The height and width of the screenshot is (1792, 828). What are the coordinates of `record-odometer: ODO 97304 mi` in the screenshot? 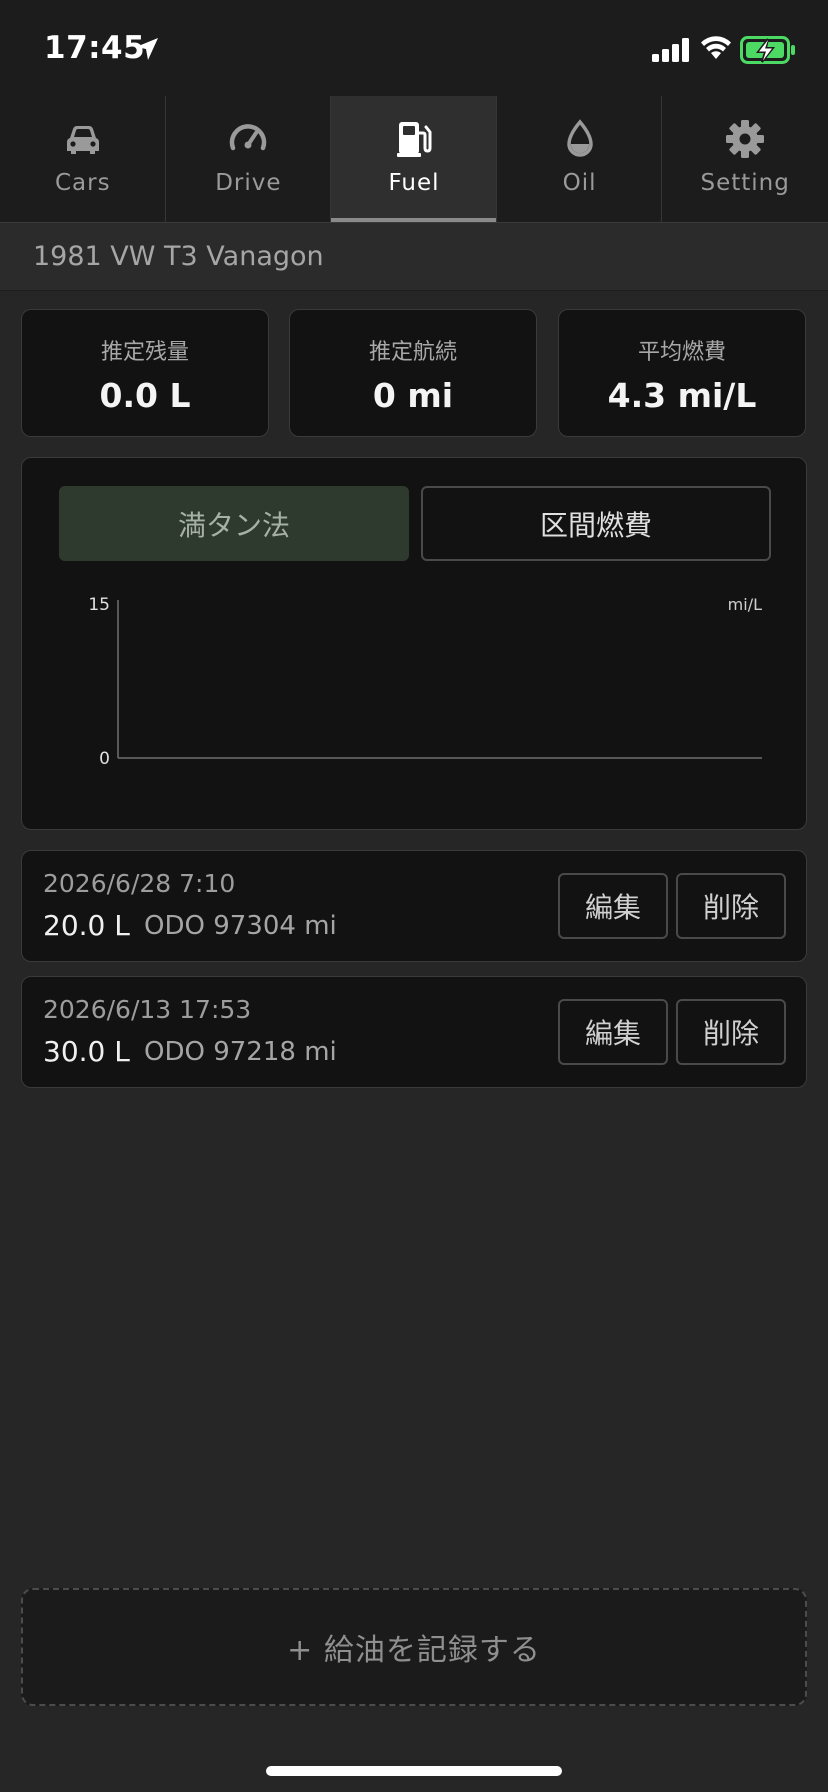 It's located at (240, 926).